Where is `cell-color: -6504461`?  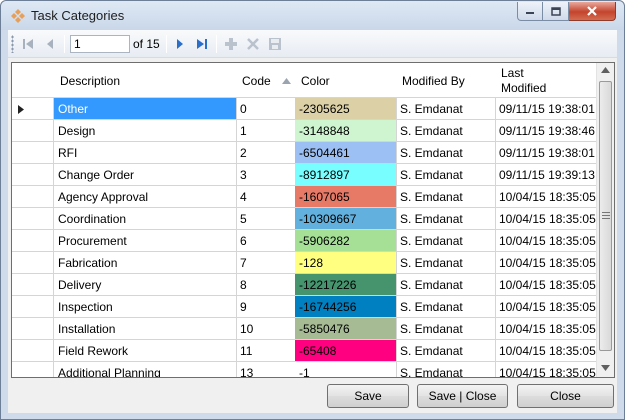
cell-color: -6504461 is located at coordinates (346, 153).